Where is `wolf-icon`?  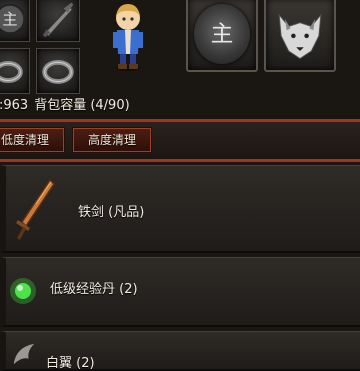
wolf-icon is located at coordinates (300, 36).